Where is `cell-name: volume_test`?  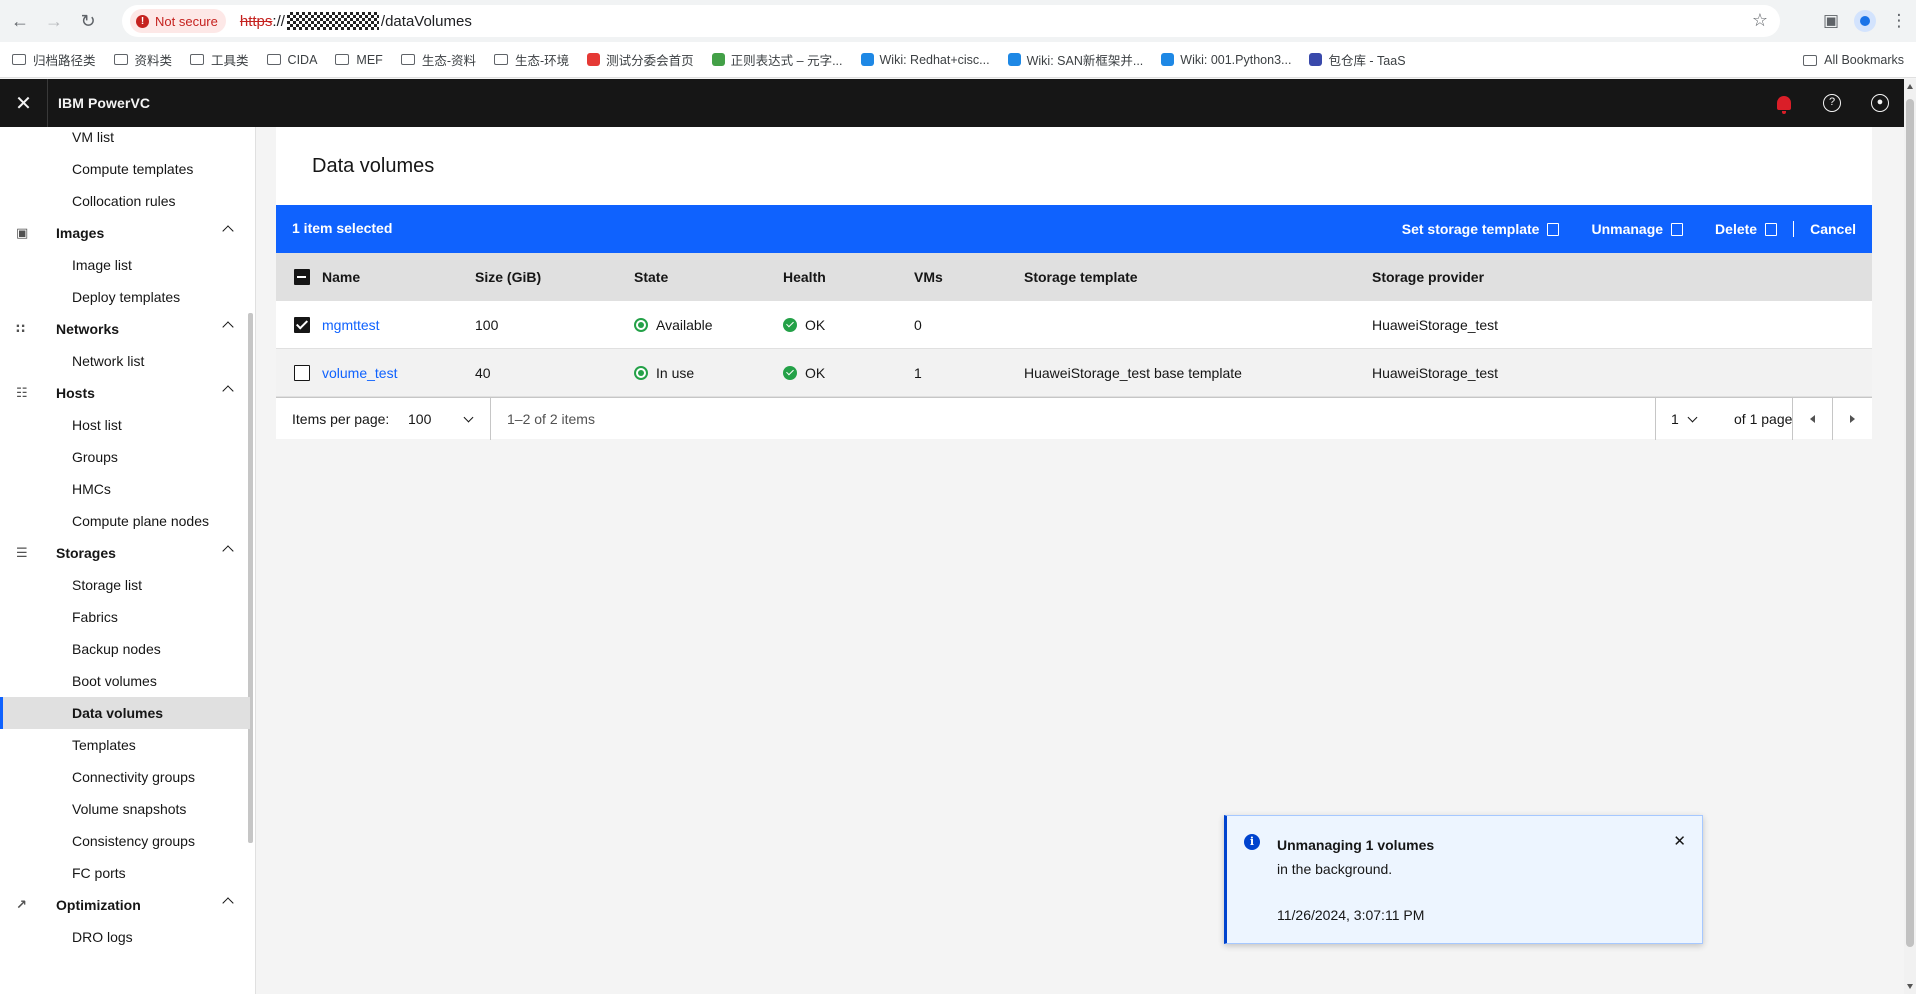
cell-name: volume_test is located at coordinates (359, 373).